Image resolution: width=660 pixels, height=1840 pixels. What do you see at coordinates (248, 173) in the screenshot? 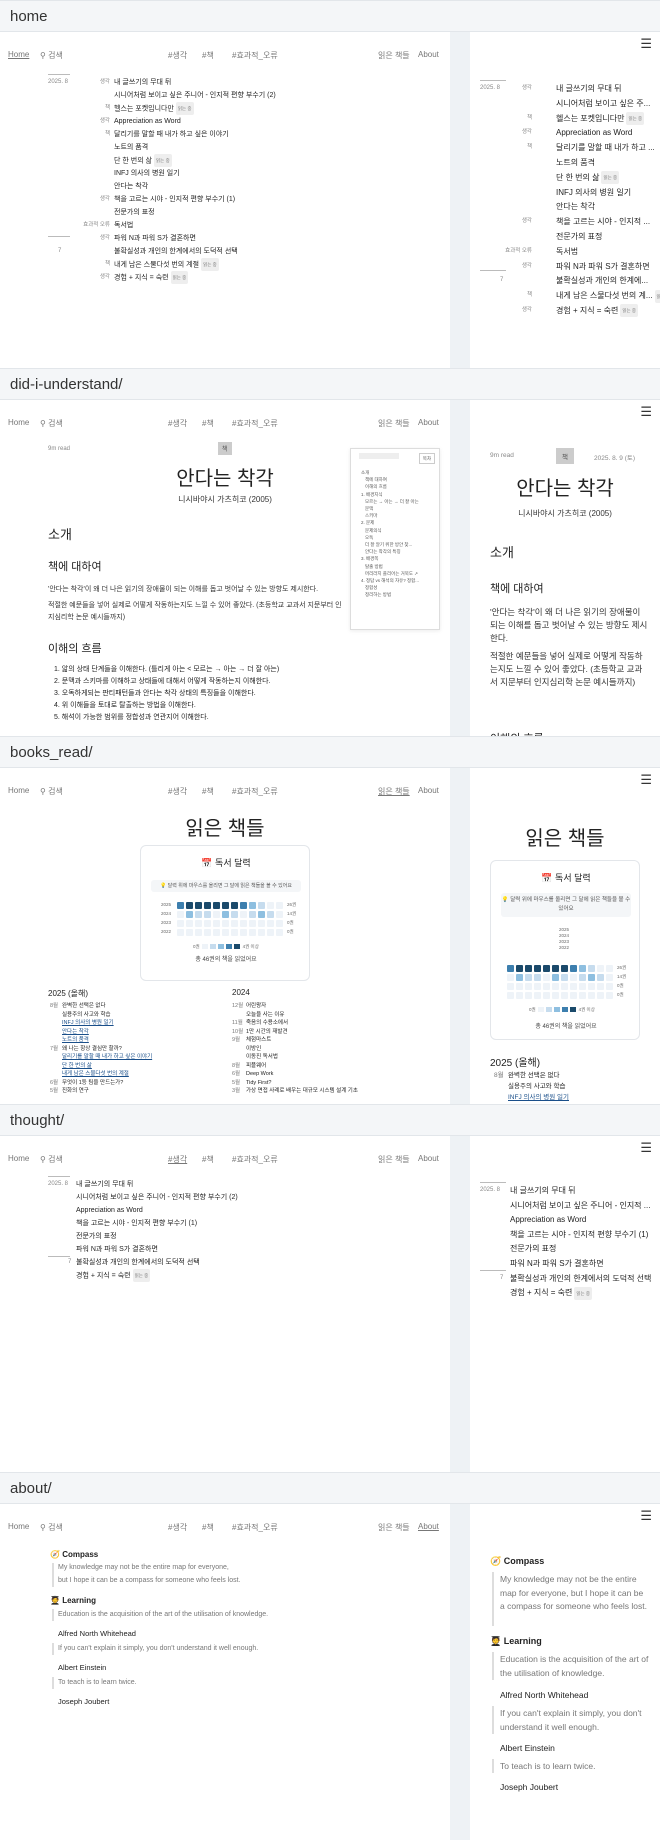
I see `list-item: INFJ 의사의 병원 일기` at bounding box center [248, 173].